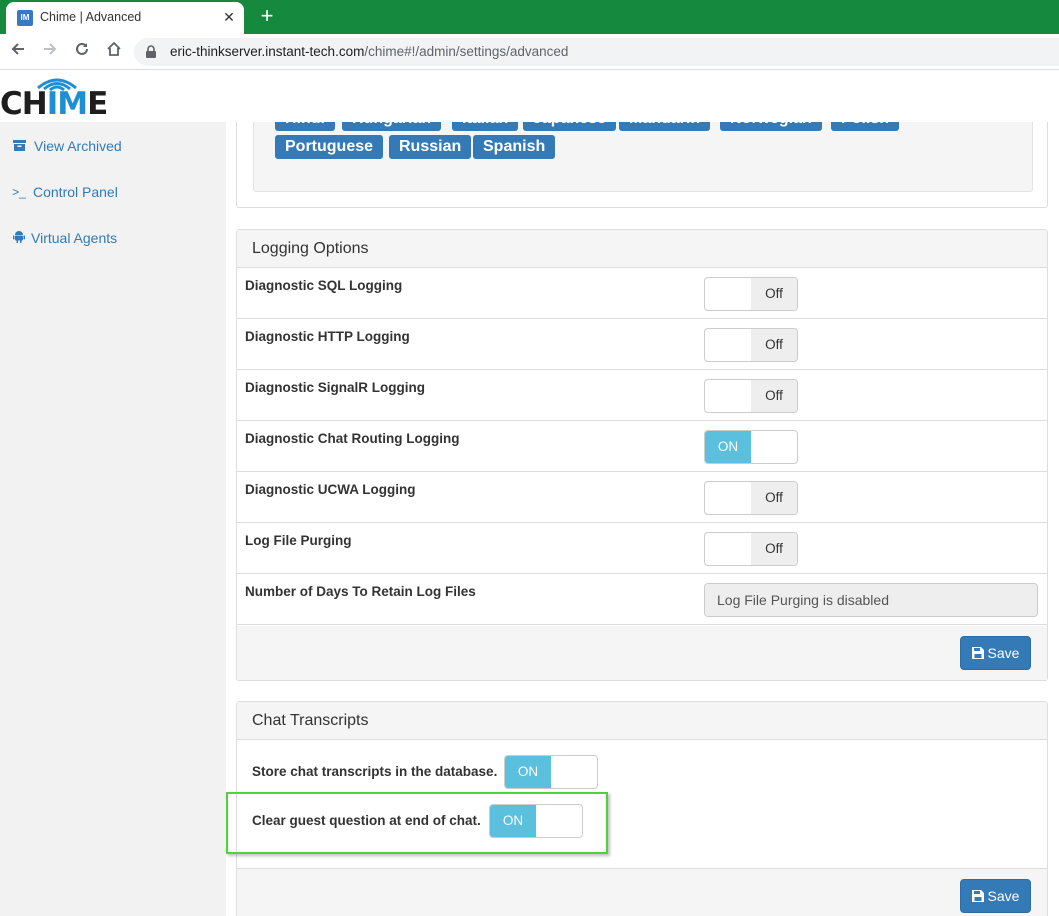  I want to click on sql-logging-toggle: Off, so click(751, 294).